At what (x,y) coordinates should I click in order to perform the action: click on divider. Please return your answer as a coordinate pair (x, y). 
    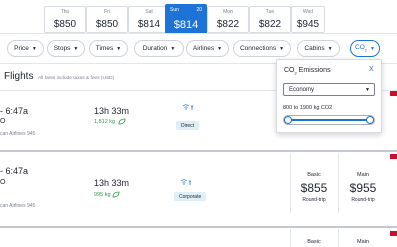
    Looking at the image, I should click on (198, 33).